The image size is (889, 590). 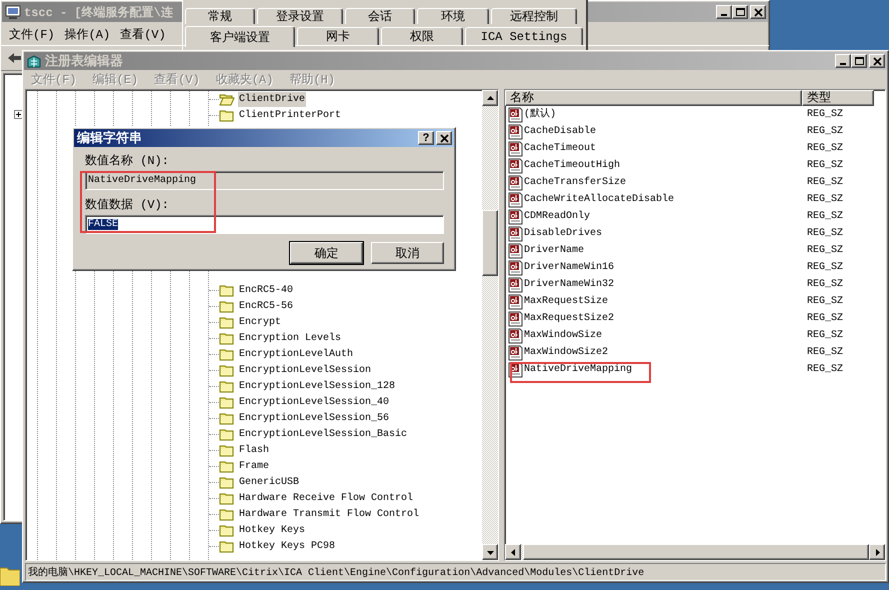 I want to click on value-row: CacheDisable REG_SZ, so click(x=695, y=131).